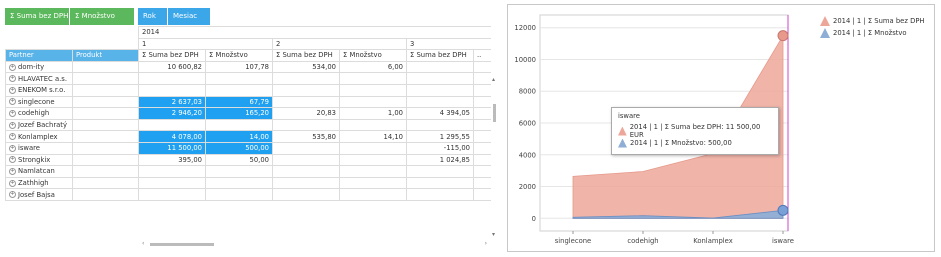 The height and width of the screenshot is (257, 941). I want to click on vertical-scrollbar: ▴ ▾, so click(495, 138).